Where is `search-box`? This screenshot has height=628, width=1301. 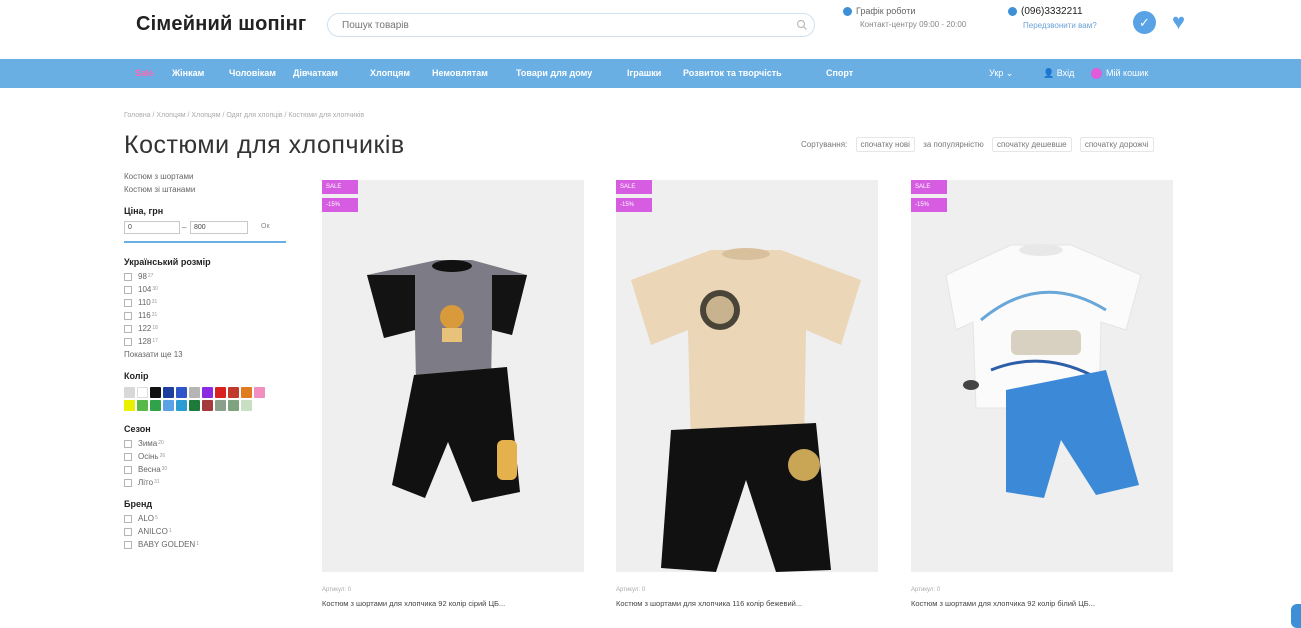 search-box is located at coordinates (571, 25).